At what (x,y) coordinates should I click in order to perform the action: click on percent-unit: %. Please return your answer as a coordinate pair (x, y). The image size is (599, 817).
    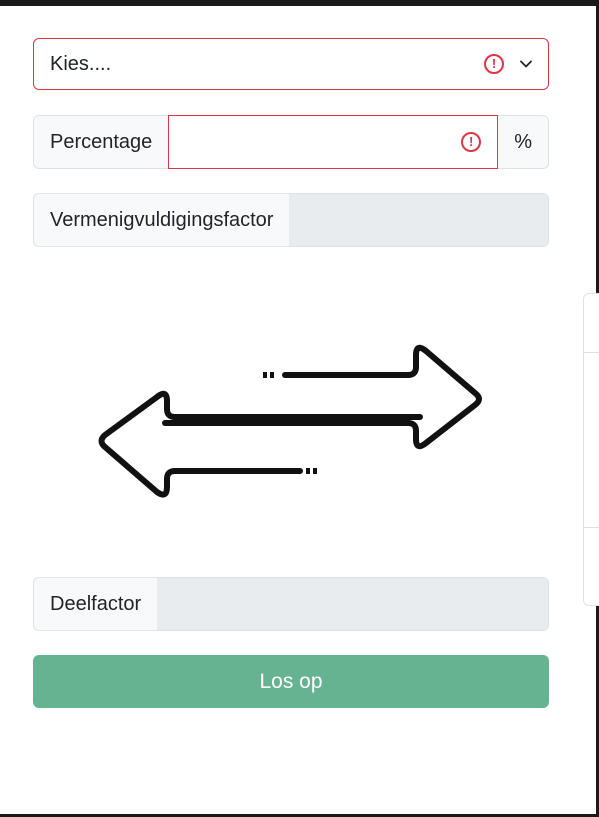
    Looking at the image, I should click on (523, 142).